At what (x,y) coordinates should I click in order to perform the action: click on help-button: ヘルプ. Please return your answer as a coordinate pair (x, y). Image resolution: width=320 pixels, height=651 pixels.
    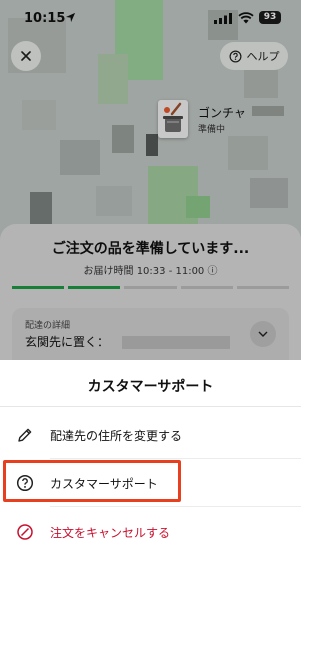
    Looking at the image, I should click on (254, 56).